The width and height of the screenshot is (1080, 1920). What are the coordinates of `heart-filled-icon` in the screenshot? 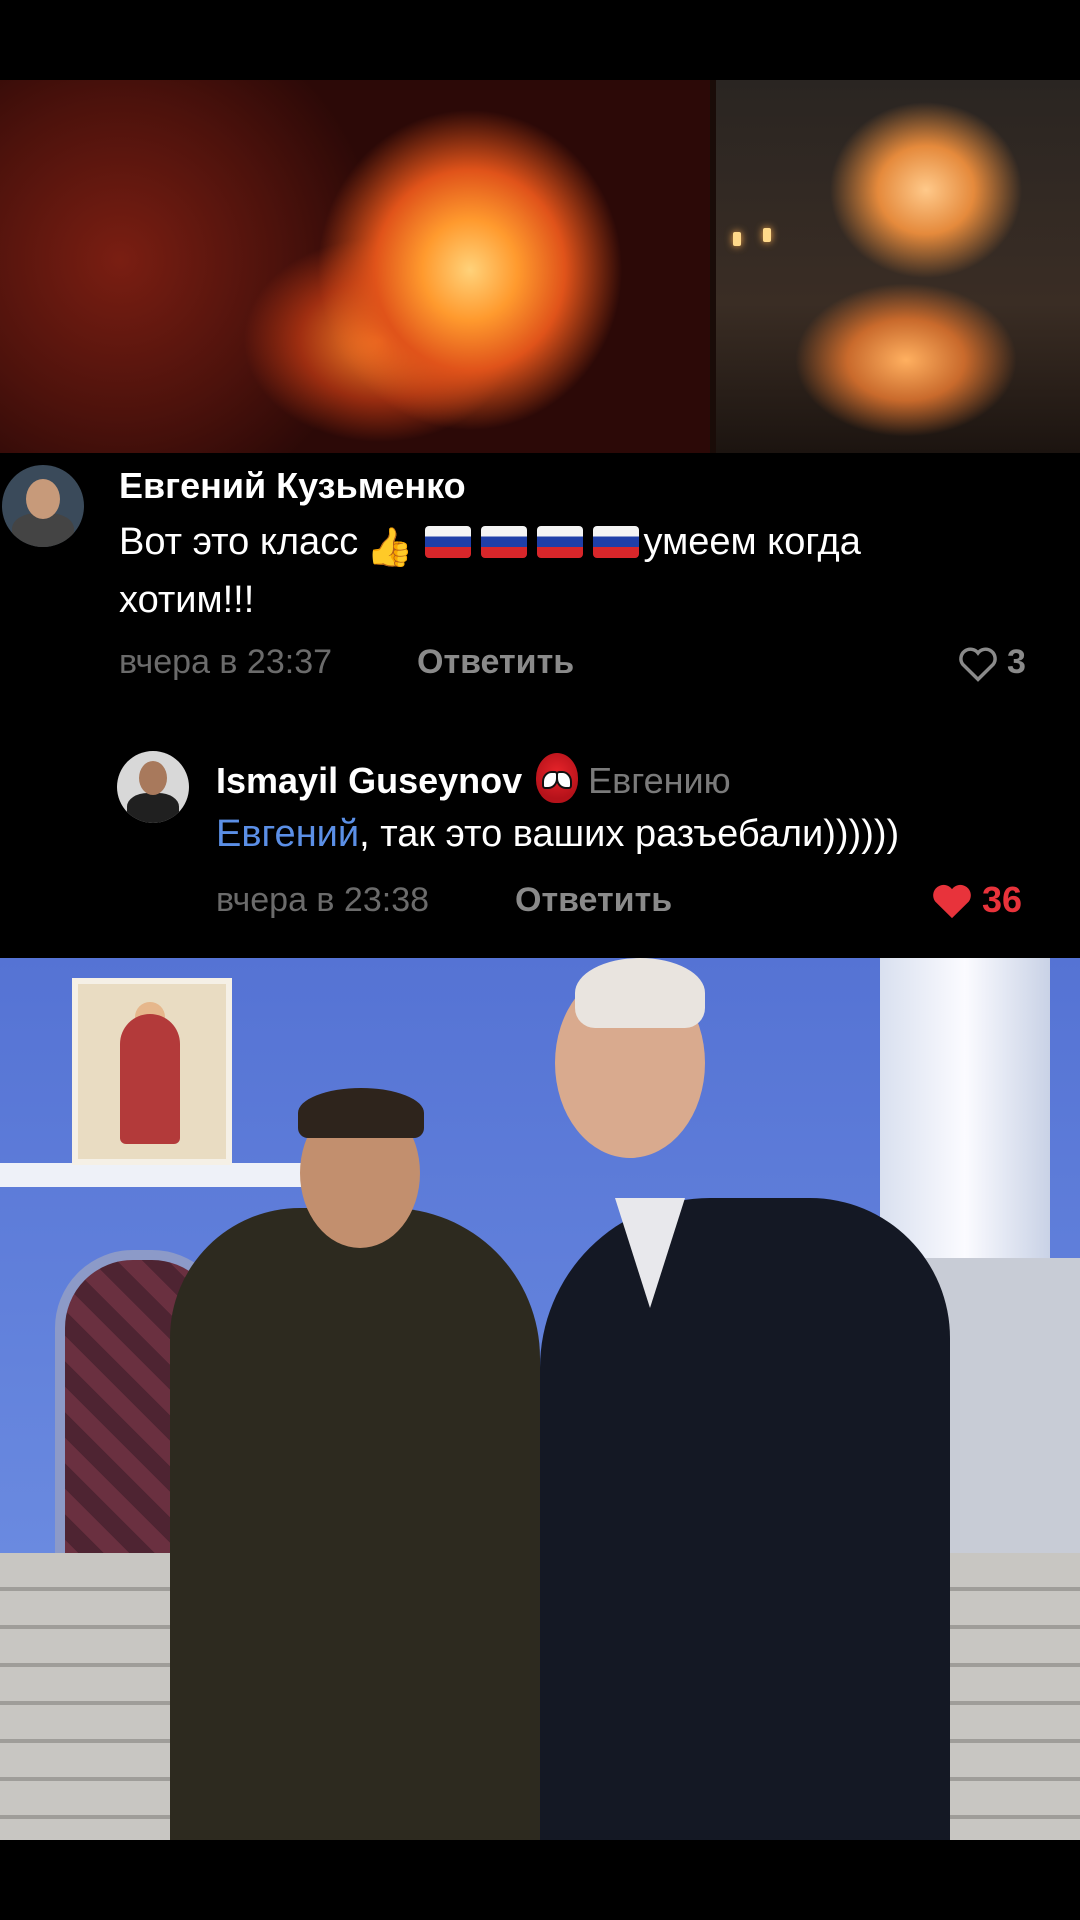 It's located at (952, 901).